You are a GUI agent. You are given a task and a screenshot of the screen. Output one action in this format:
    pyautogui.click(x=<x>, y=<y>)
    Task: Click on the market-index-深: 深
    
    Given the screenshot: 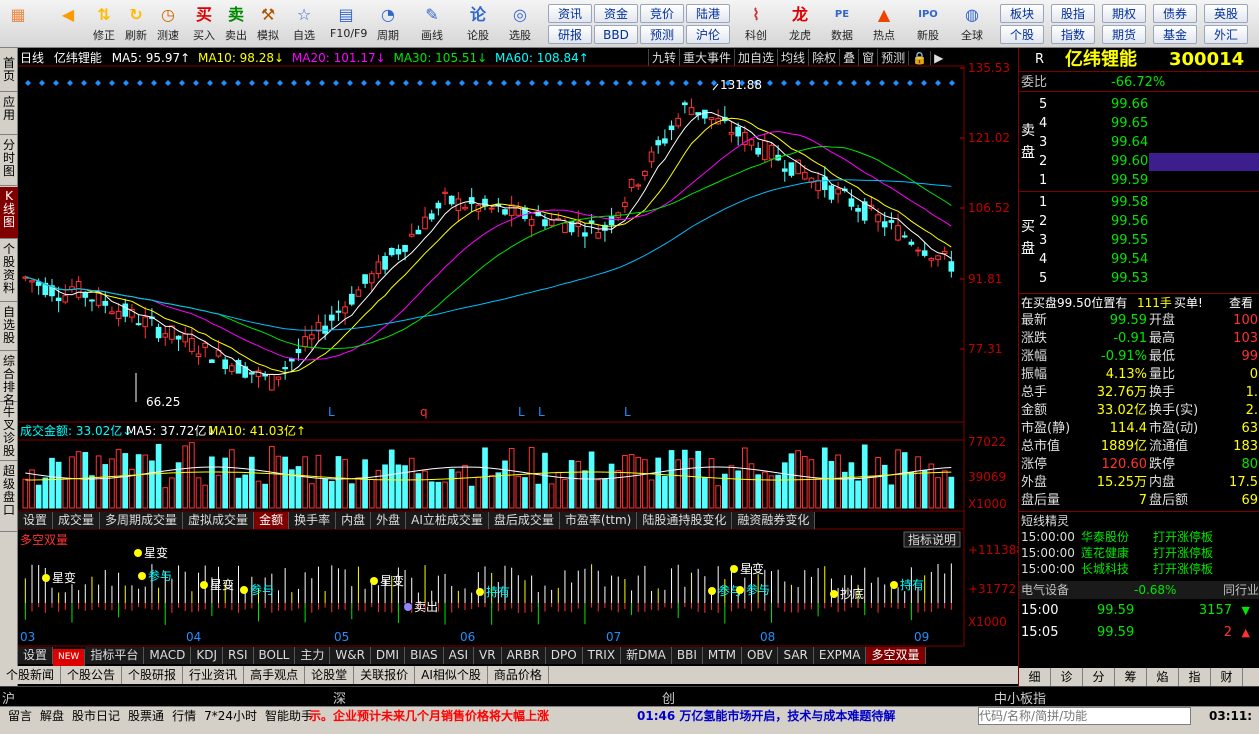 What is the action you would take?
    pyautogui.click(x=339, y=697)
    